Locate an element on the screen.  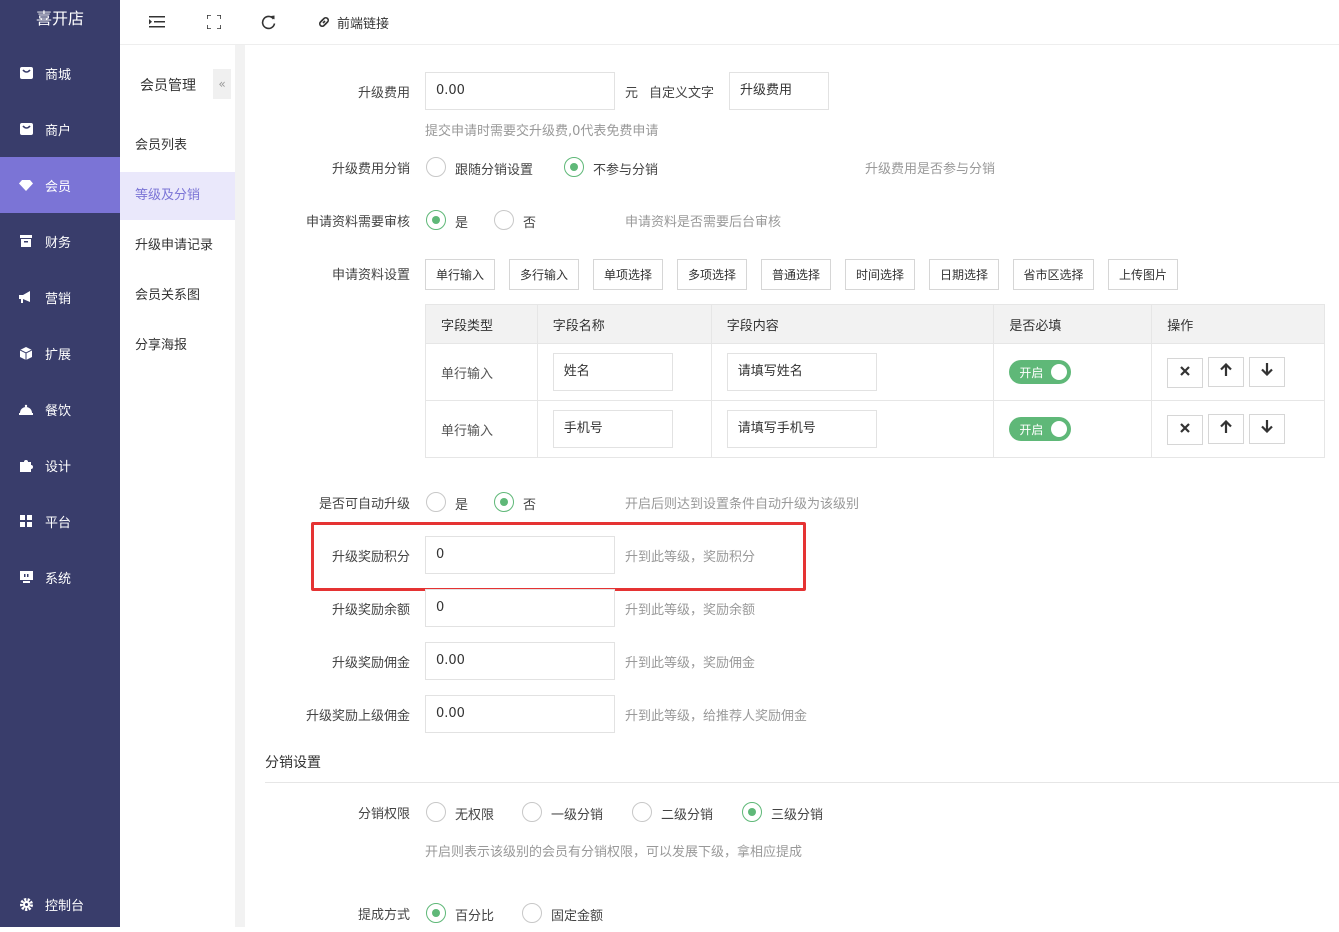
collapse-subnav-button: « is located at coordinates (222, 84).